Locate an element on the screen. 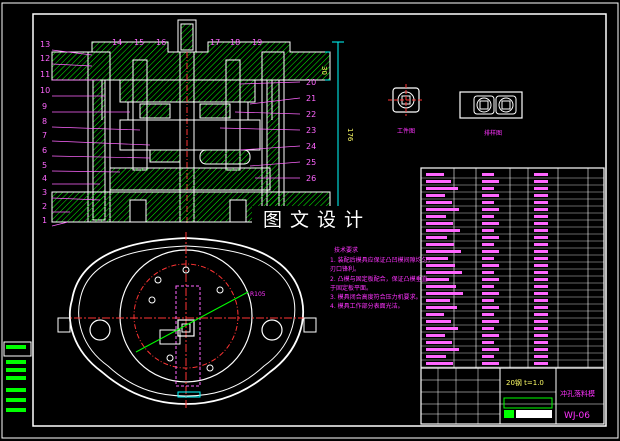 Image resolution: width=620 pixels, height=441 pixels. tech-note: 刃口锋利。 is located at coordinates (345, 269).